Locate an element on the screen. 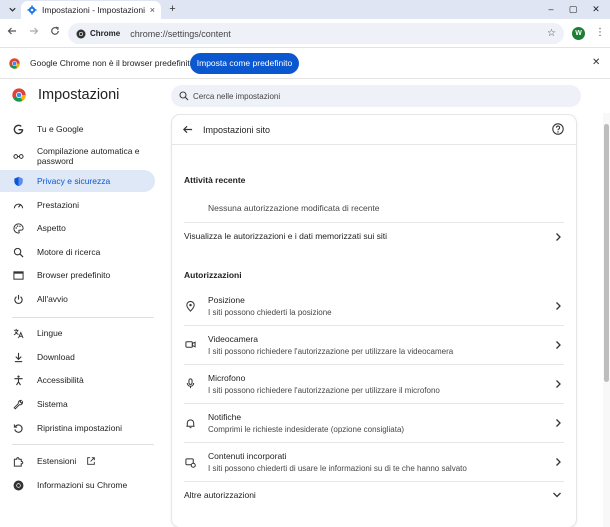 This screenshot has width=610, height=527. google-g-icon is located at coordinates (18, 129).